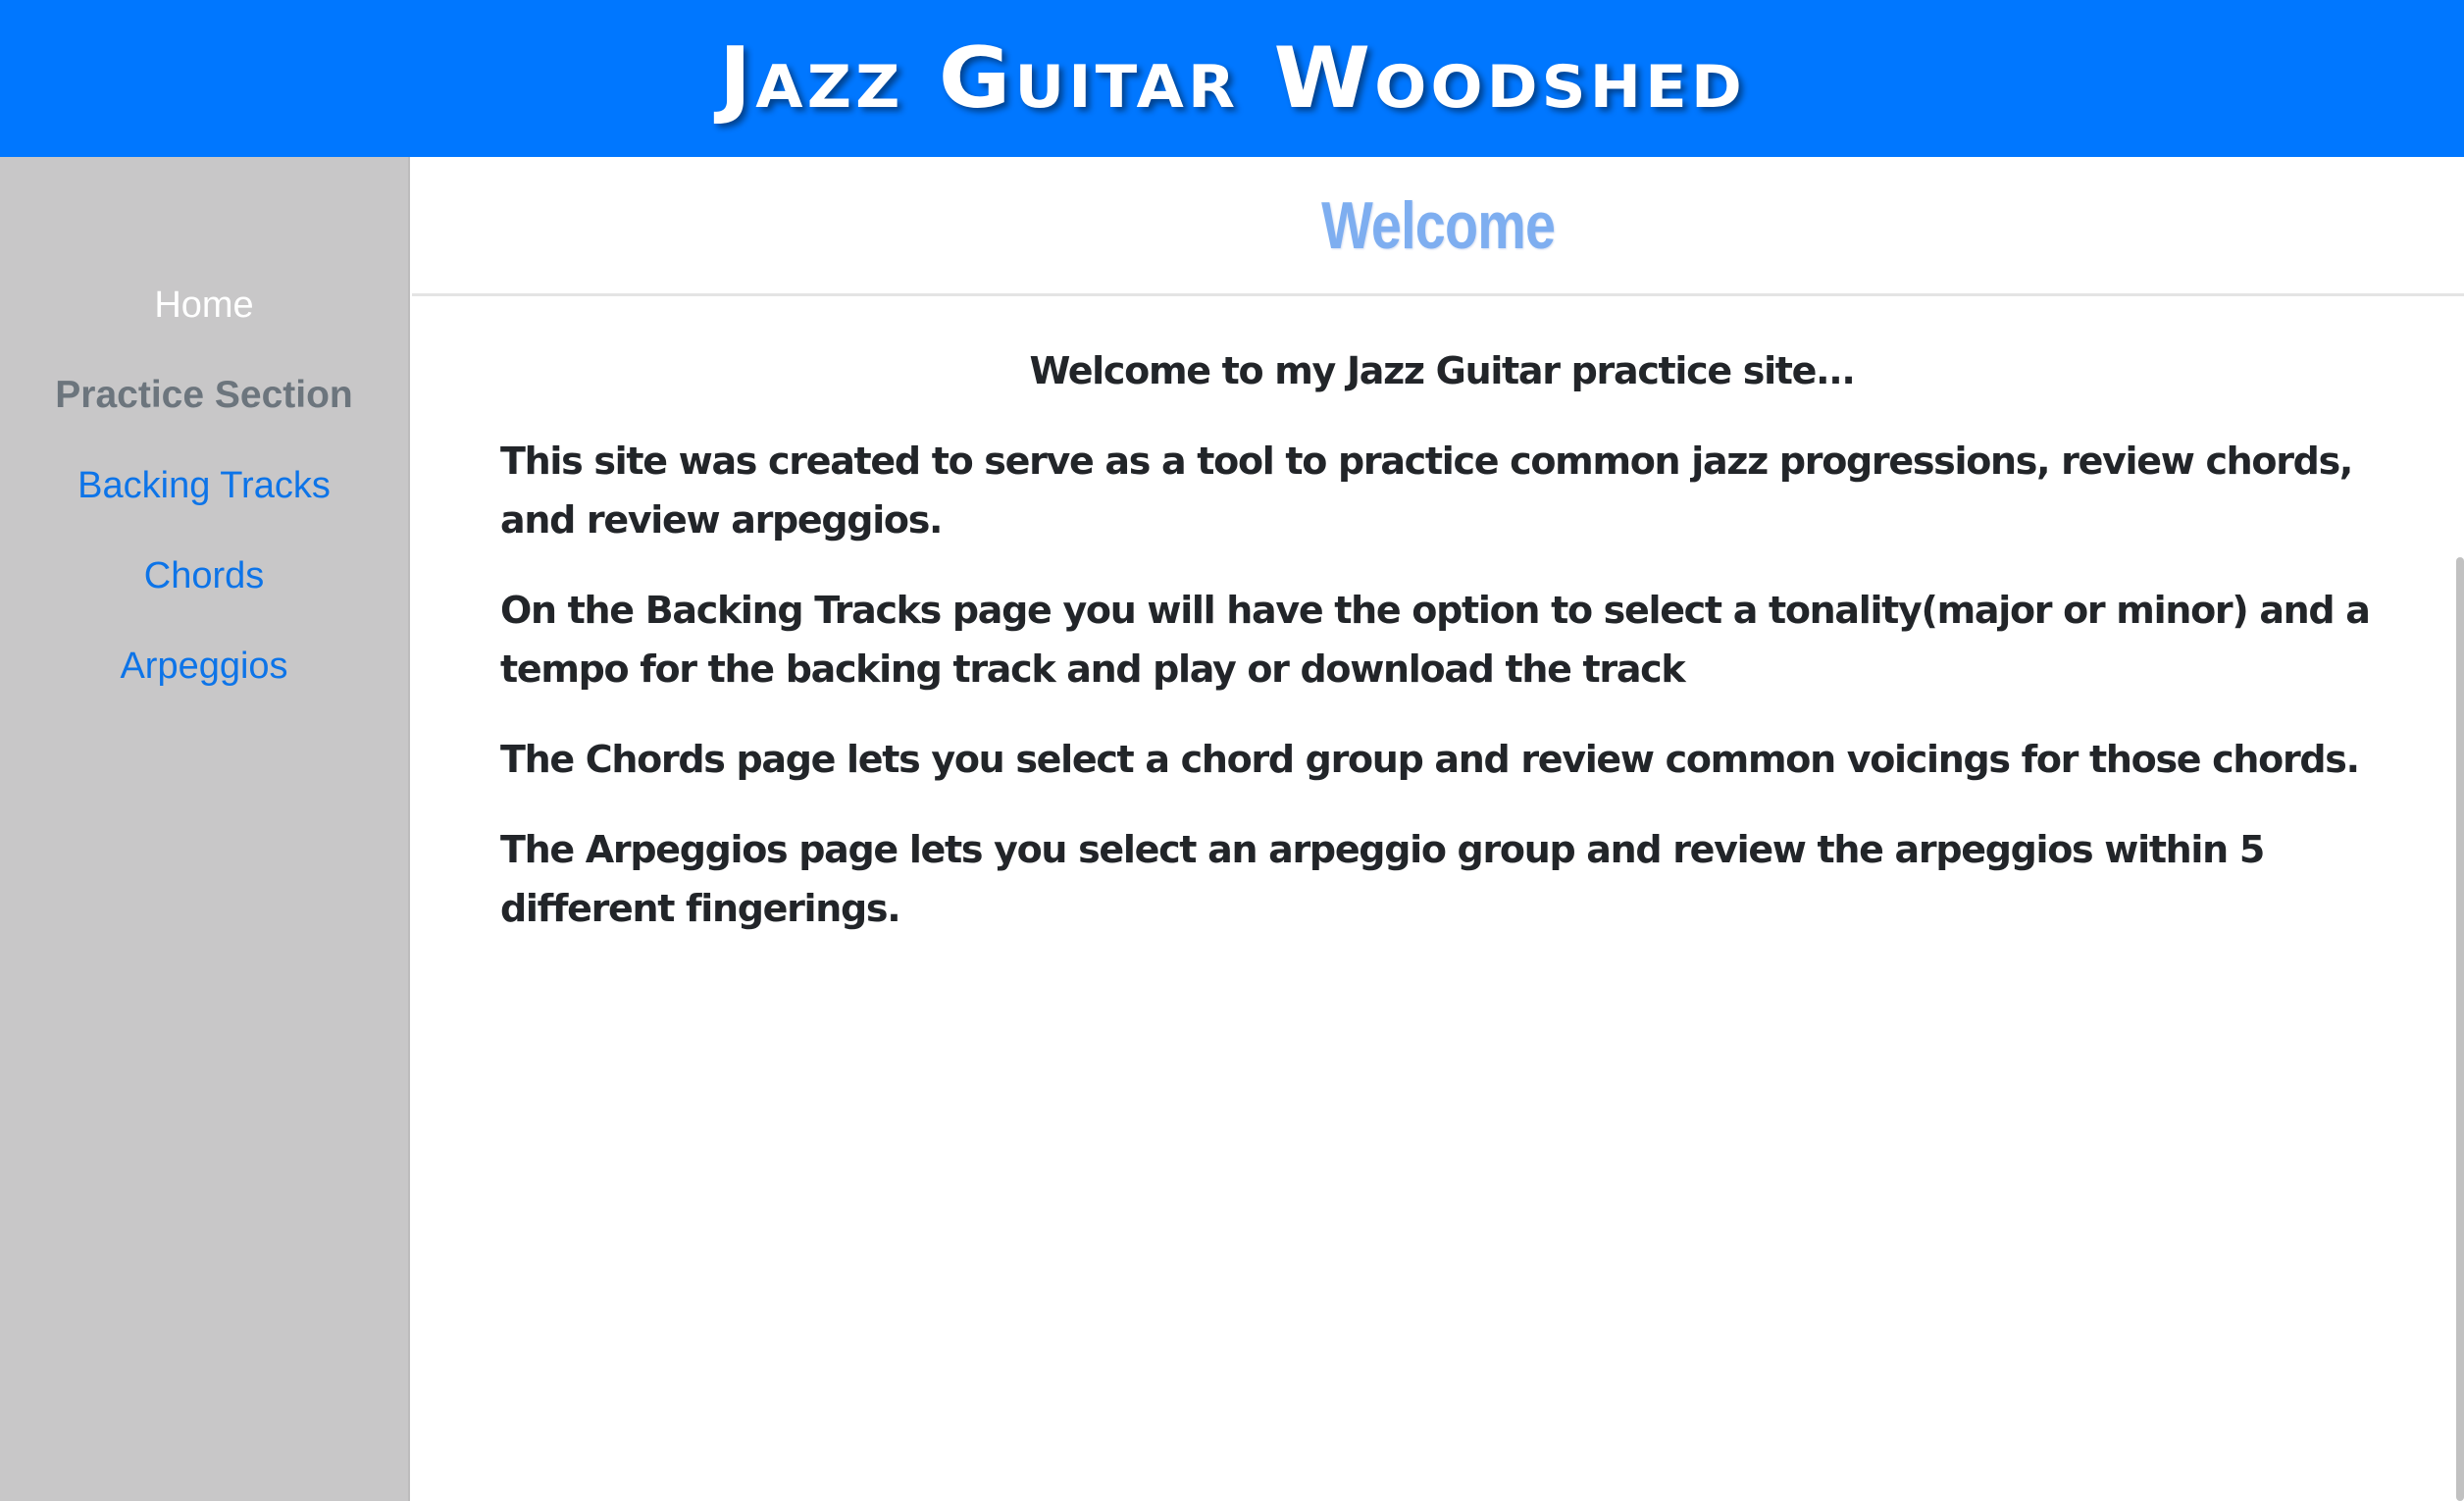 This screenshot has width=2464, height=1501. Describe the element at coordinates (2460, 1029) in the screenshot. I see `vertical-scrollbar` at that location.